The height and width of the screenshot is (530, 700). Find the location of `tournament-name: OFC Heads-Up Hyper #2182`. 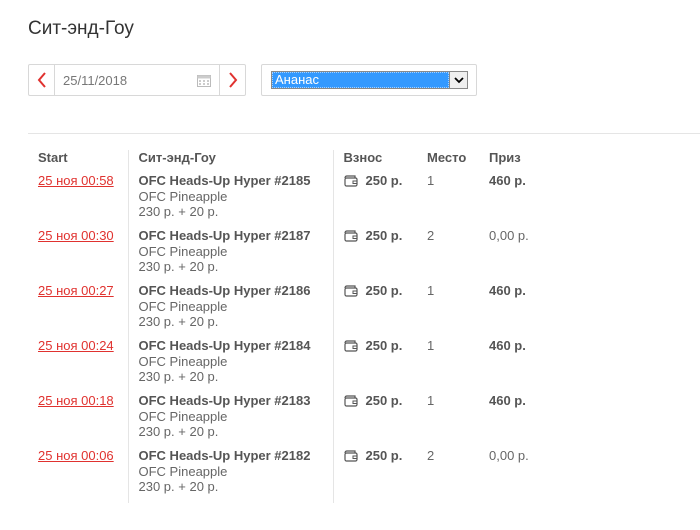

tournament-name: OFC Heads-Up Hyper #2182 is located at coordinates (224, 455).